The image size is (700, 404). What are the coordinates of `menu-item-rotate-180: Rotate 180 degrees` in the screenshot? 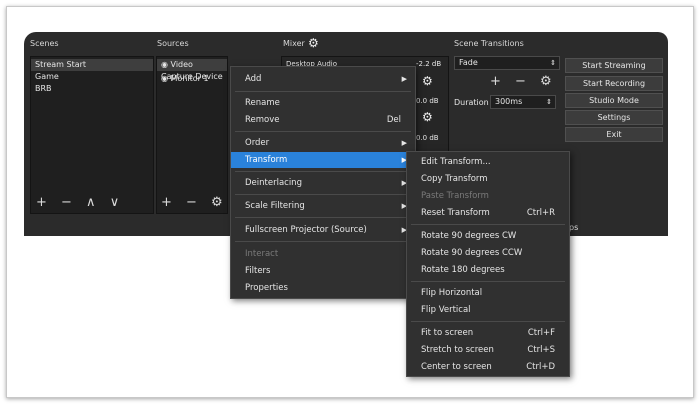 It's located at (488, 270).